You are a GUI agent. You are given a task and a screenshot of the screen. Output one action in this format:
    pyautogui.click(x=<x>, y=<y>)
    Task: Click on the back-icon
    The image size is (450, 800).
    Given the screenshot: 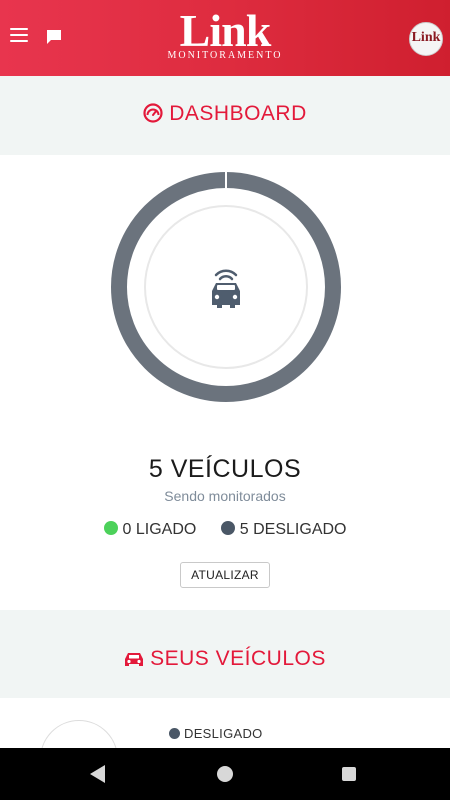 What is the action you would take?
    pyautogui.click(x=97, y=774)
    